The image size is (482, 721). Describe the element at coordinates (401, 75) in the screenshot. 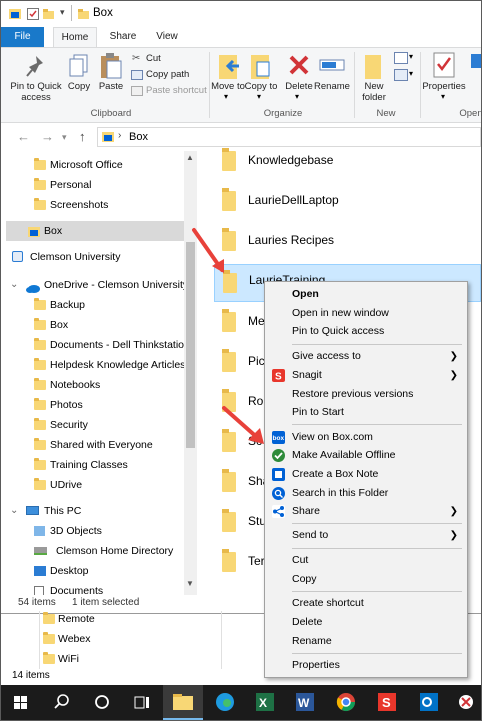

I see `easy-access-icon` at that location.